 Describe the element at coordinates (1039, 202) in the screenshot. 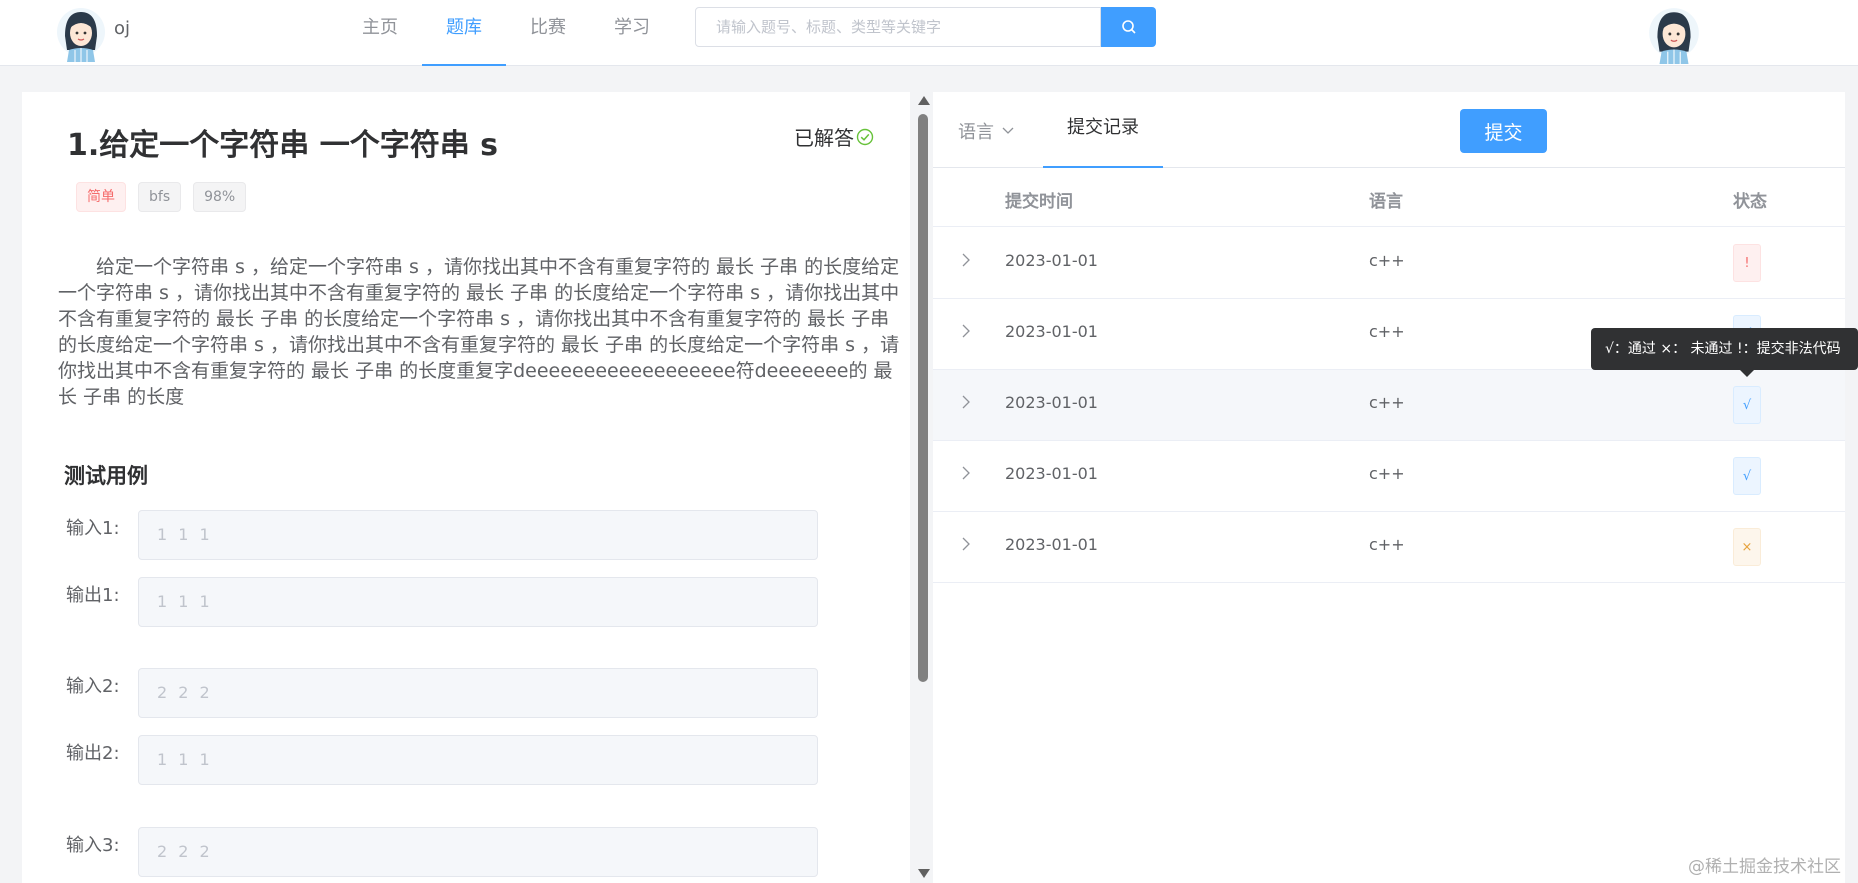

I see `col-submit-time: 提交时间` at that location.